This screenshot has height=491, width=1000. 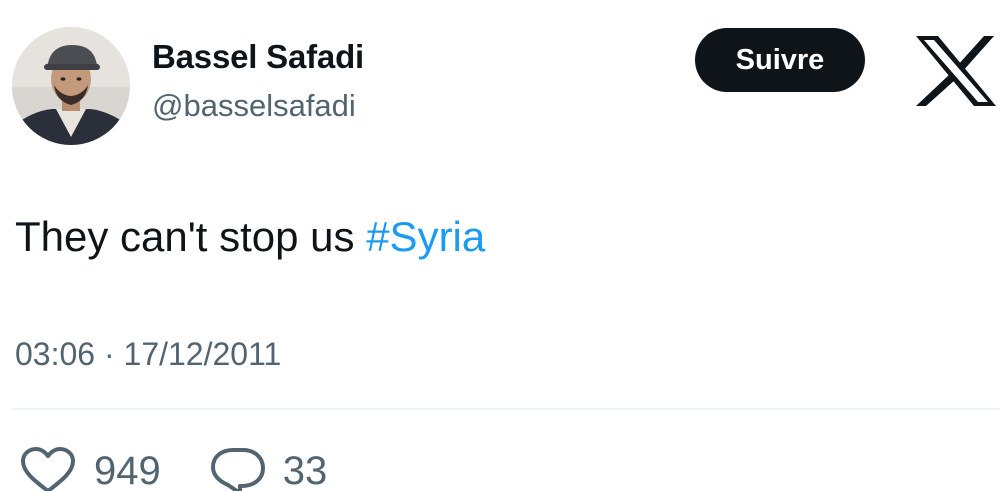 What do you see at coordinates (196, 468) in the screenshot?
I see `action-bar: 949 33` at bounding box center [196, 468].